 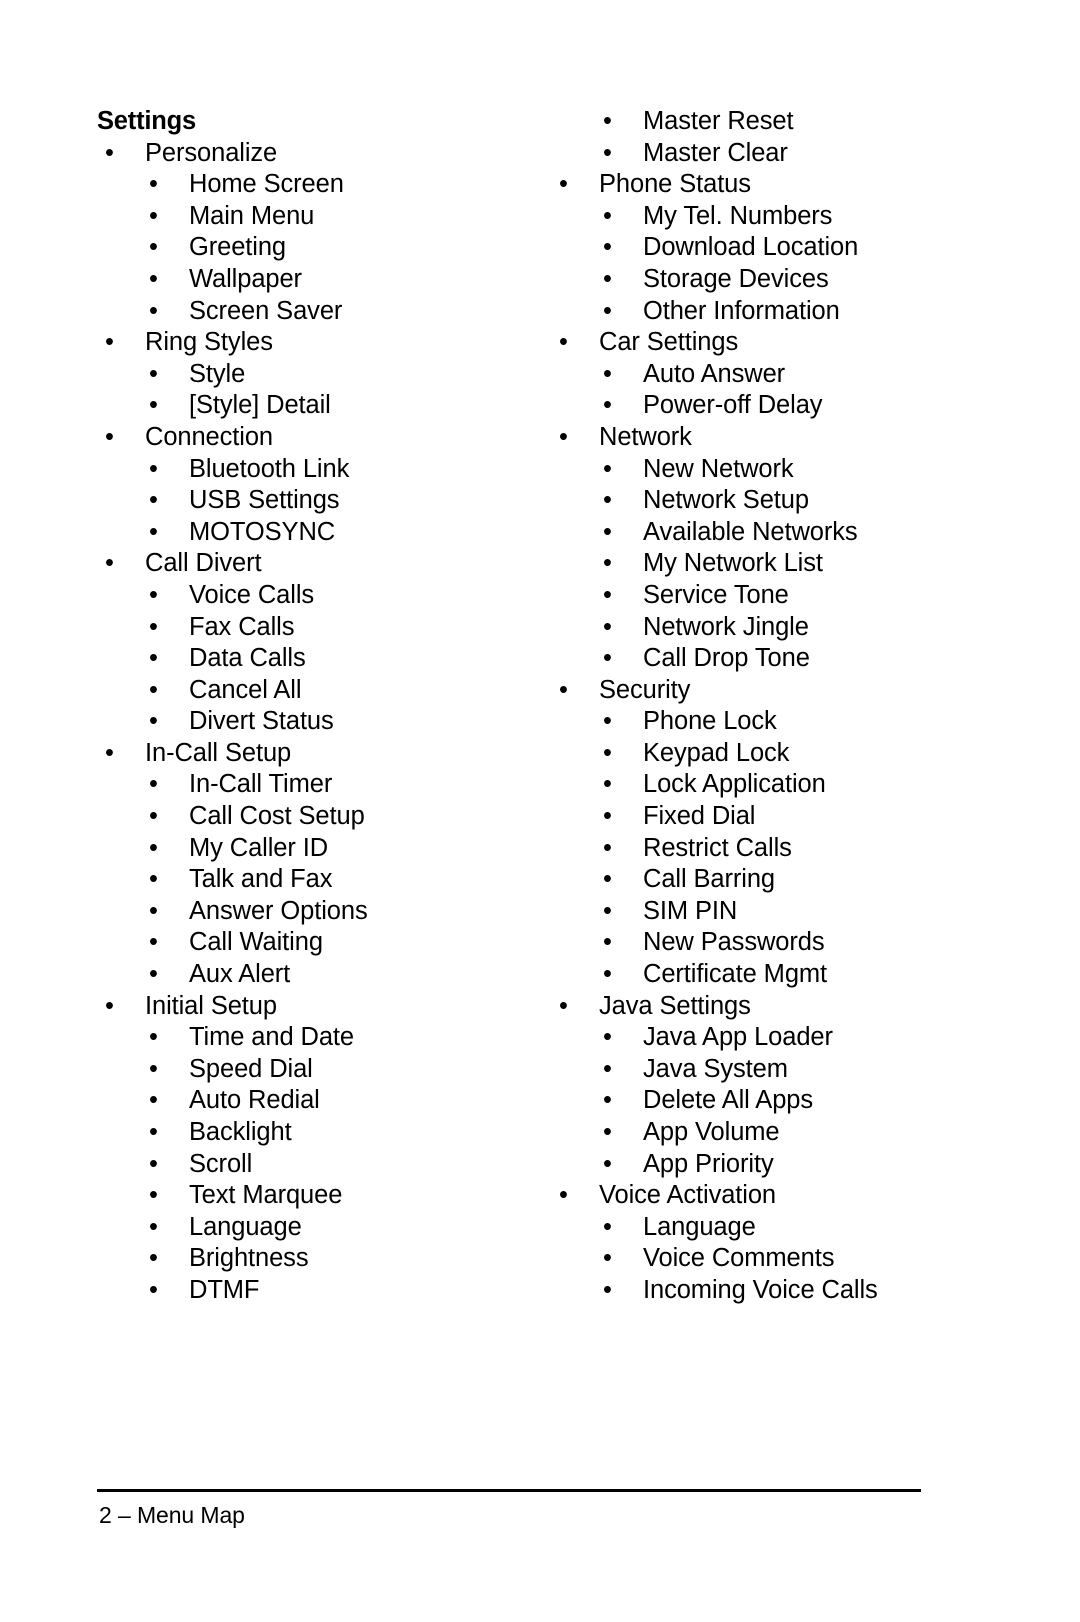 I want to click on menu-item-label: Auto Answer, so click(x=714, y=373).